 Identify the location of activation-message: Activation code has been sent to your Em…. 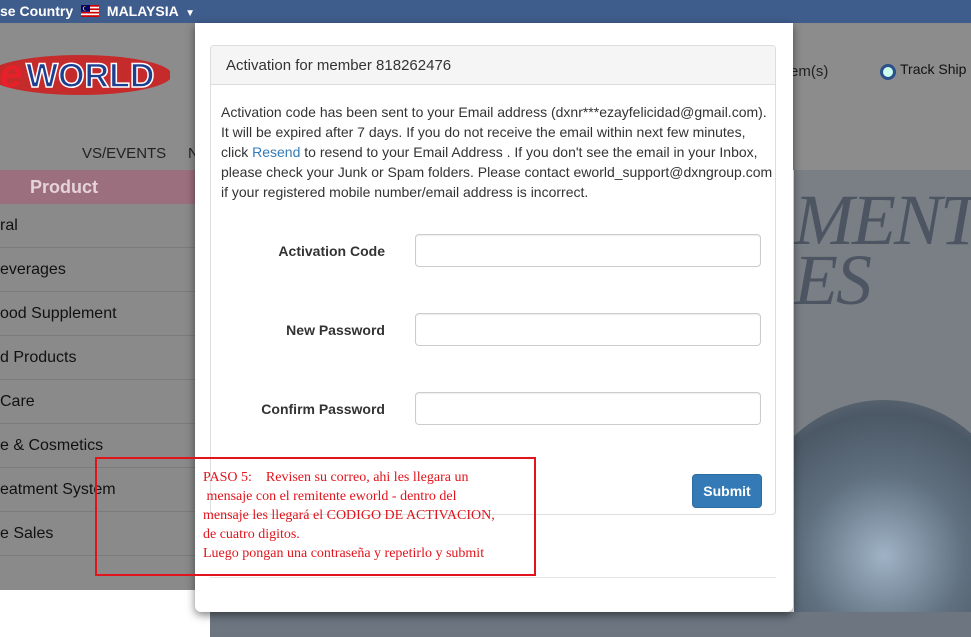
(497, 152).